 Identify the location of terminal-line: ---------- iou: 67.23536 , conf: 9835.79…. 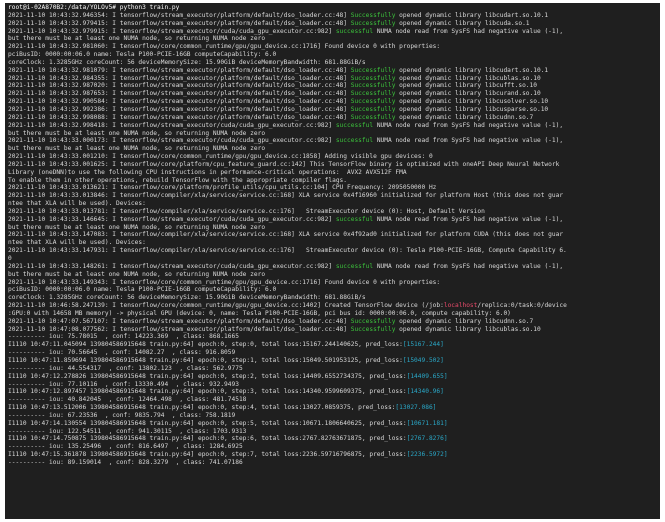
(332, 416).